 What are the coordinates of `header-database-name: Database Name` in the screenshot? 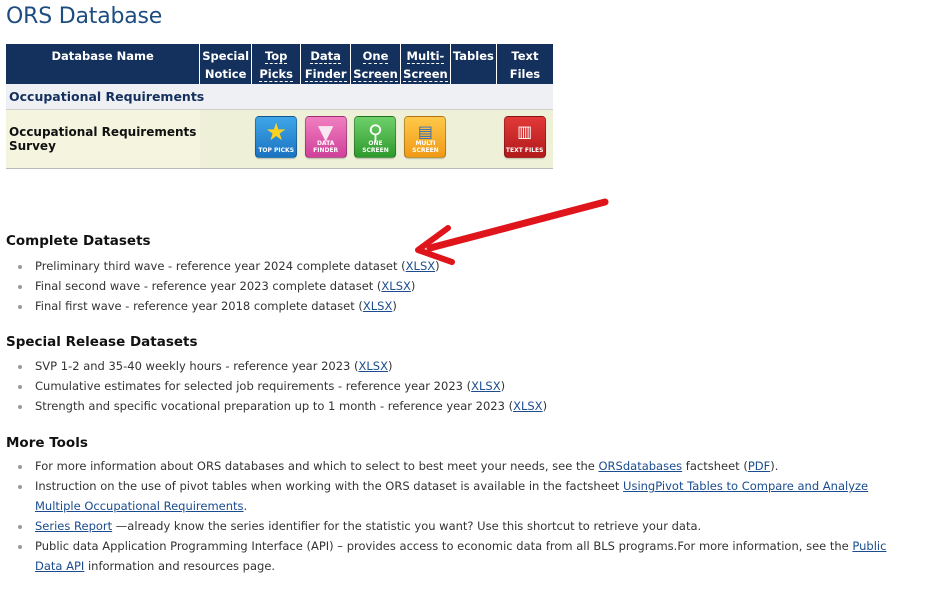 It's located at (103, 64).